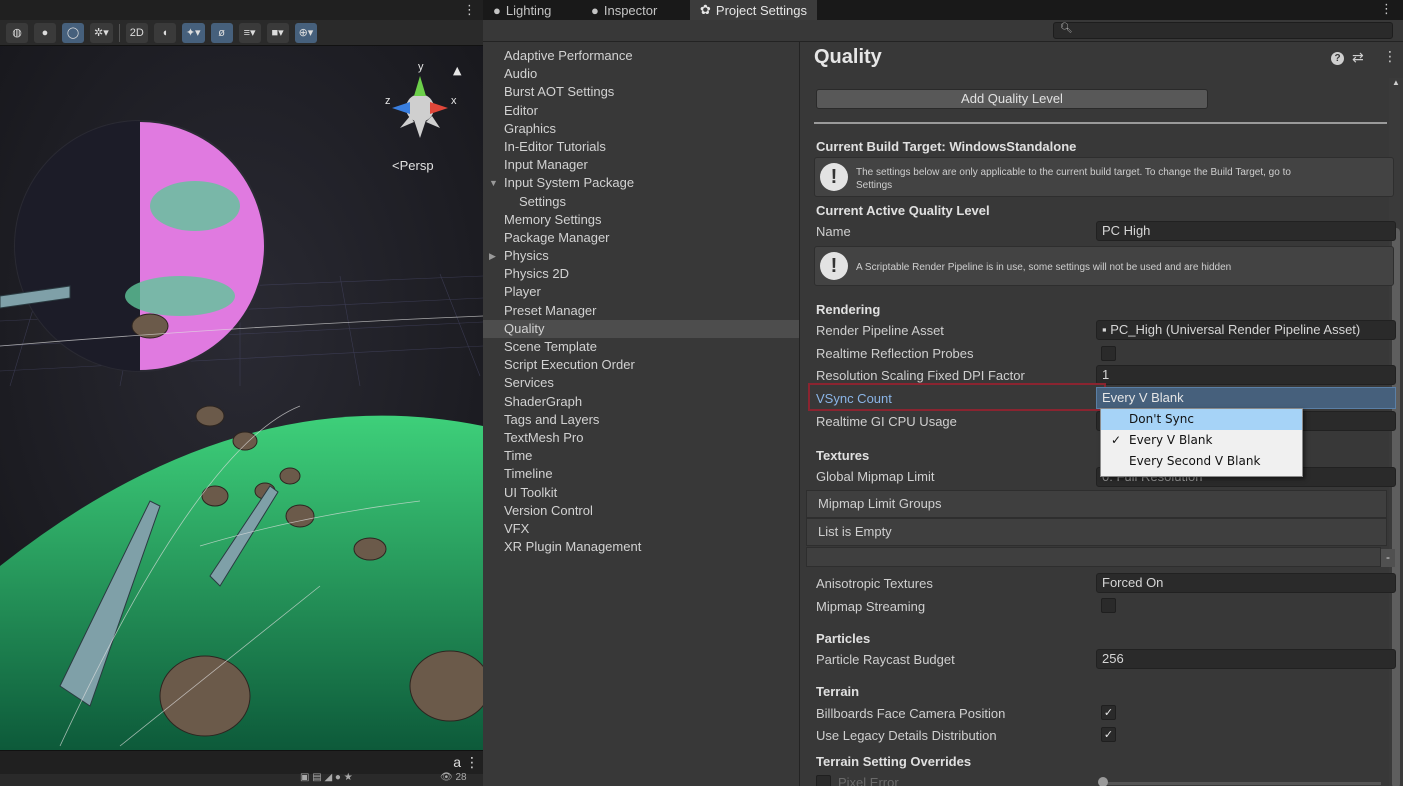  What do you see at coordinates (630, 10) in the screenshot?
I see `tab-label: Inspector` at bounding box center [630, 10].